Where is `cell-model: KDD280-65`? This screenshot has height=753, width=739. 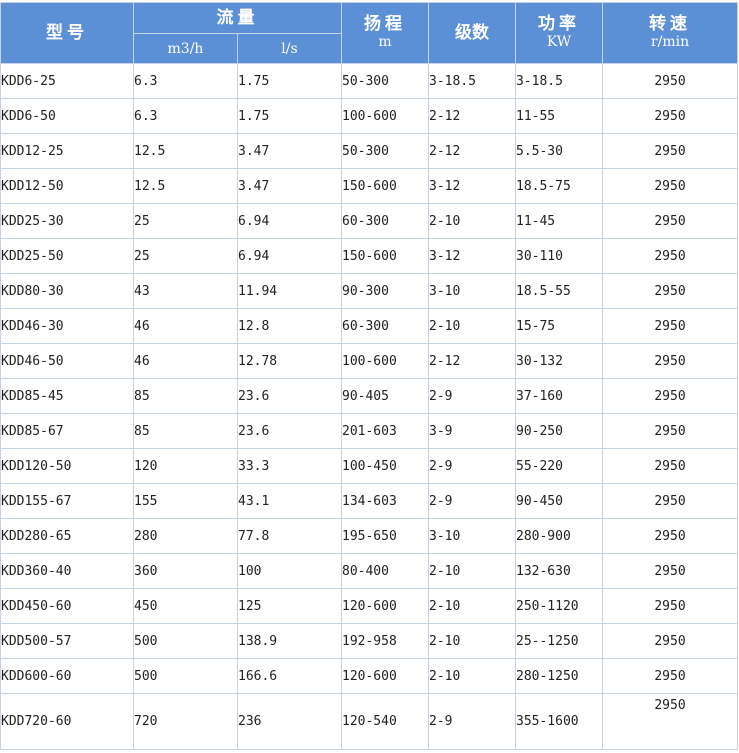
cell-model: KDD280-65 is located at coordinates (67, 536).